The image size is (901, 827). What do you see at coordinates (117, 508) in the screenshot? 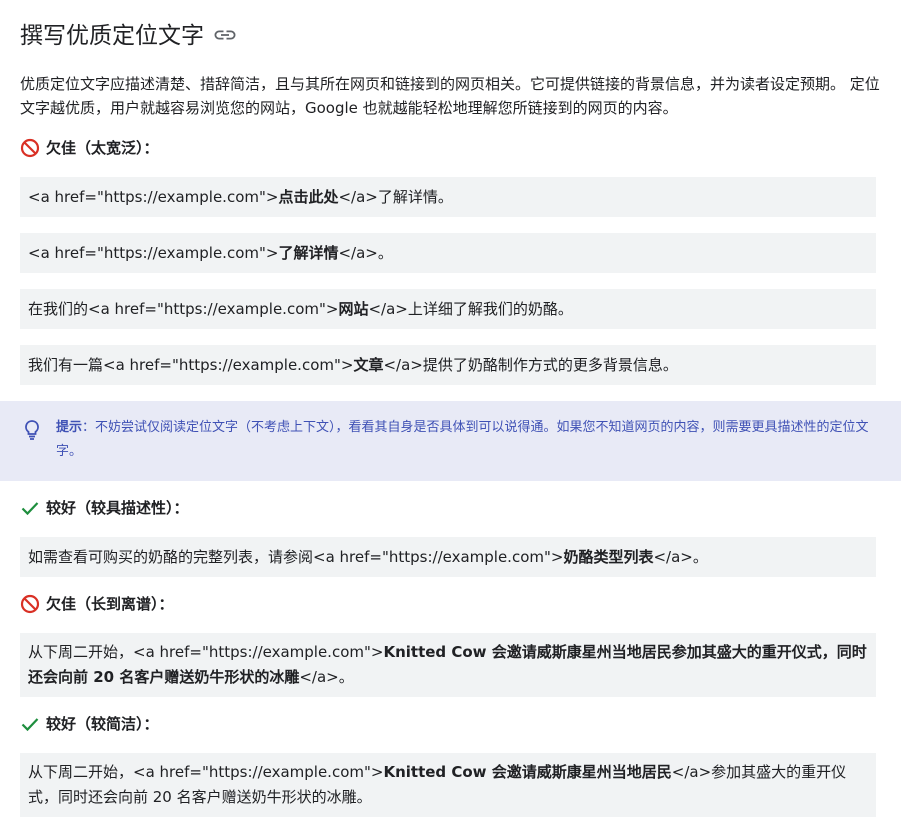
I see `good-example-label-text: 较好（较具描述性）：` at bounding box center [117, 508].